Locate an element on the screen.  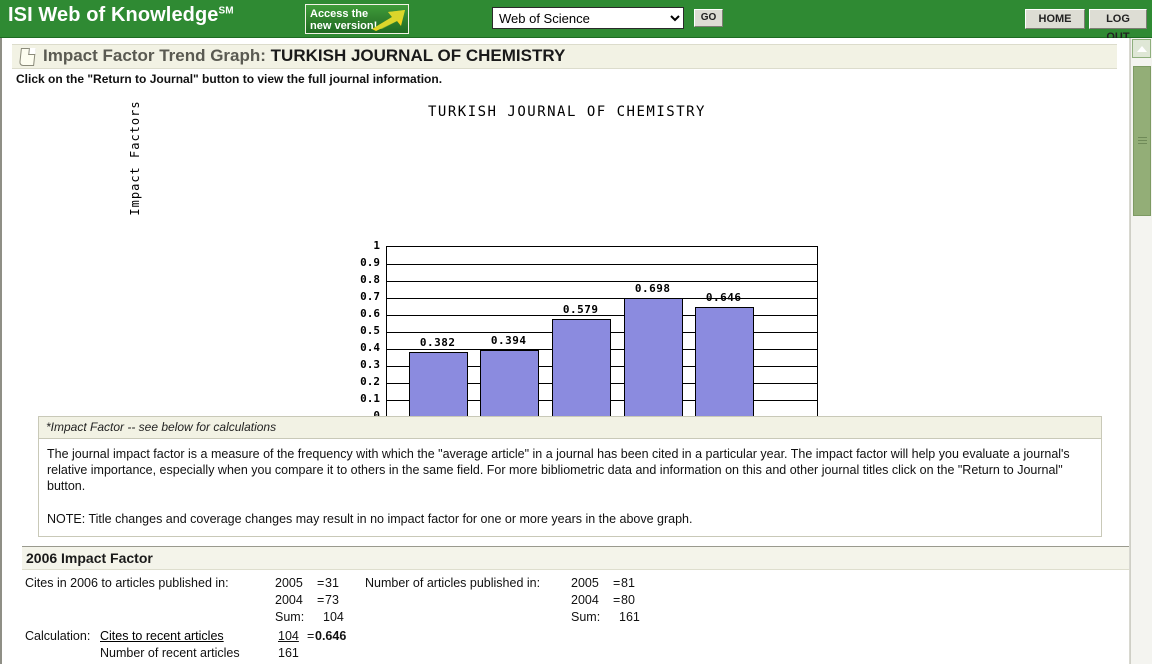
chart-plot-area is located at coordinates (602, 332).